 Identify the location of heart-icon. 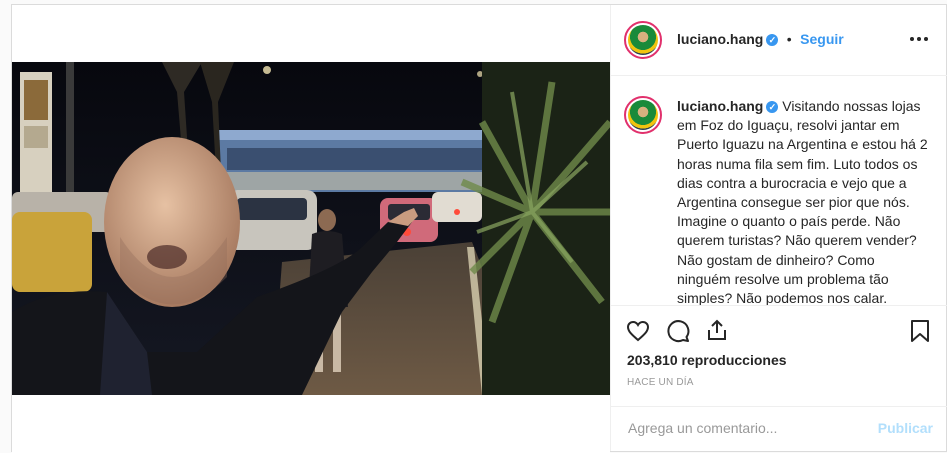
(638, 331).